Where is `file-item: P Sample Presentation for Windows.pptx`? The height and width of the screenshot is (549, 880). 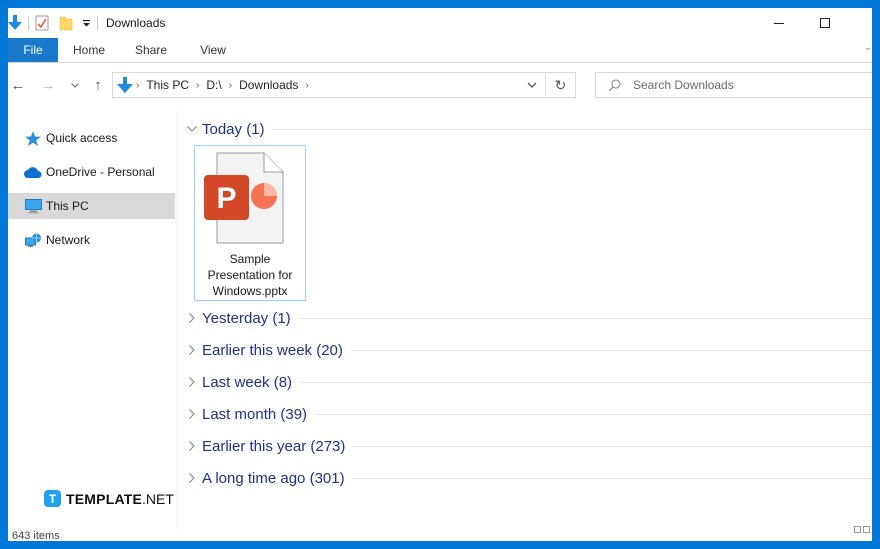
file-item: P Sample Presentation for Windows.pptx is located at coordinates (250, 223).